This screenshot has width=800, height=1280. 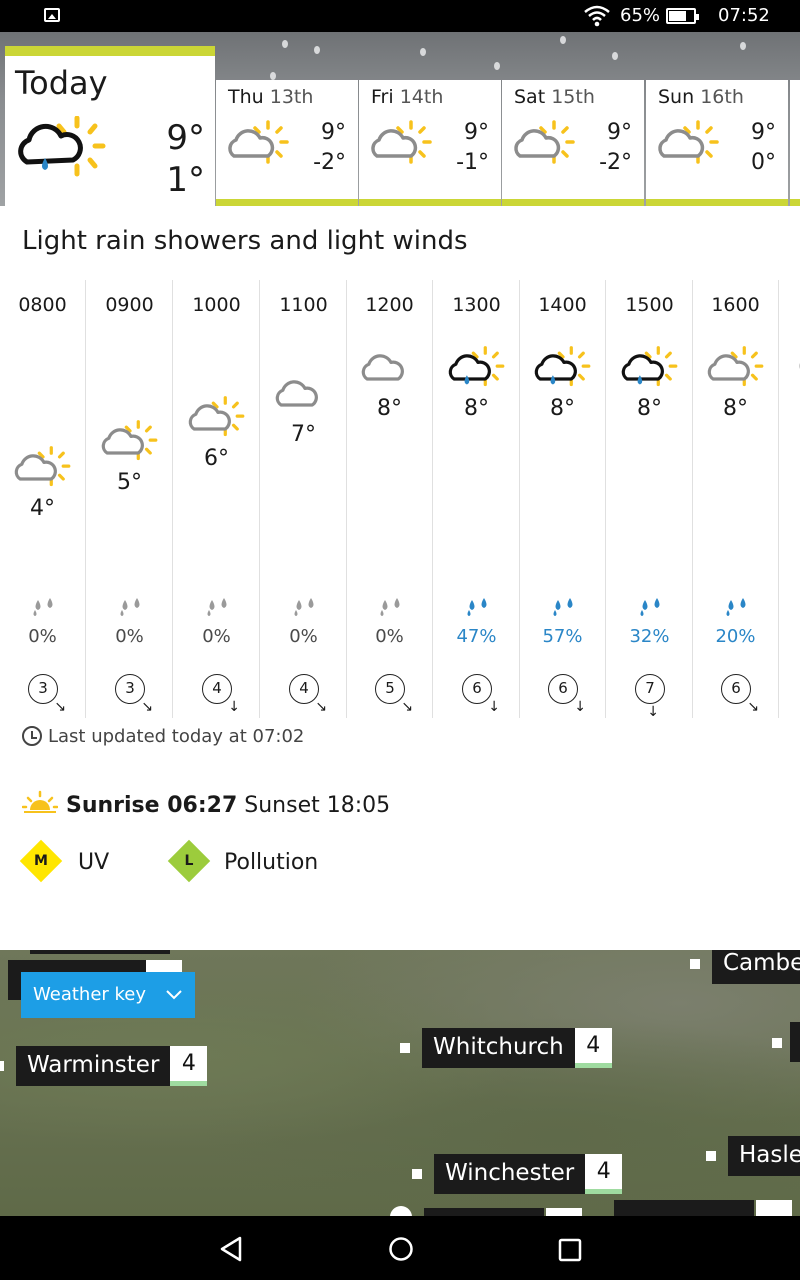 What do you see at coordinates (42, 508) in the screenshot?
I see `hour-temp: 4°` at bounding box center [42, 508].